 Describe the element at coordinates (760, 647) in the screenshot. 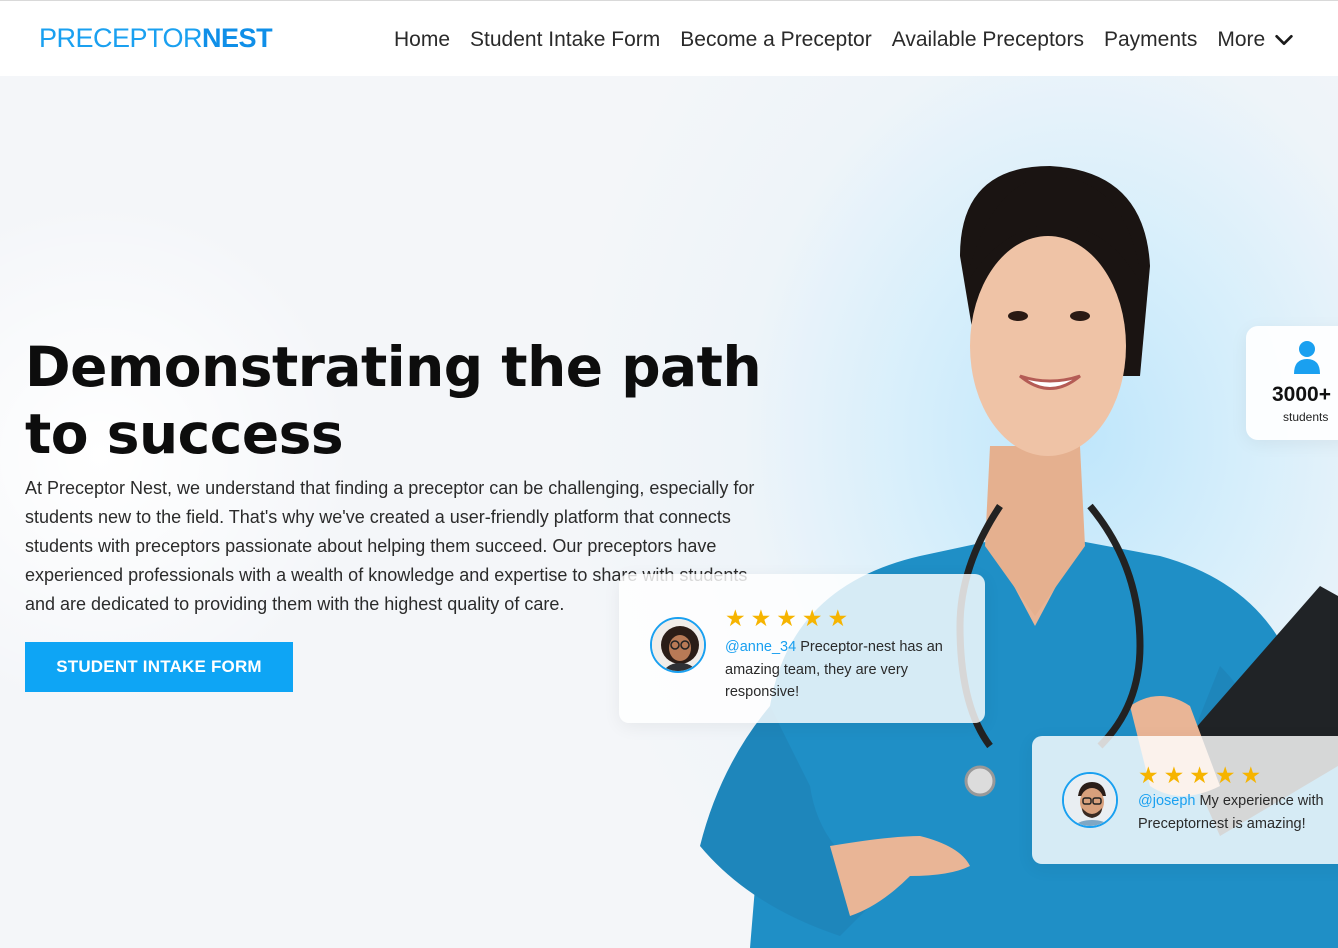

I see `review-handle: @anne_34` at that location.